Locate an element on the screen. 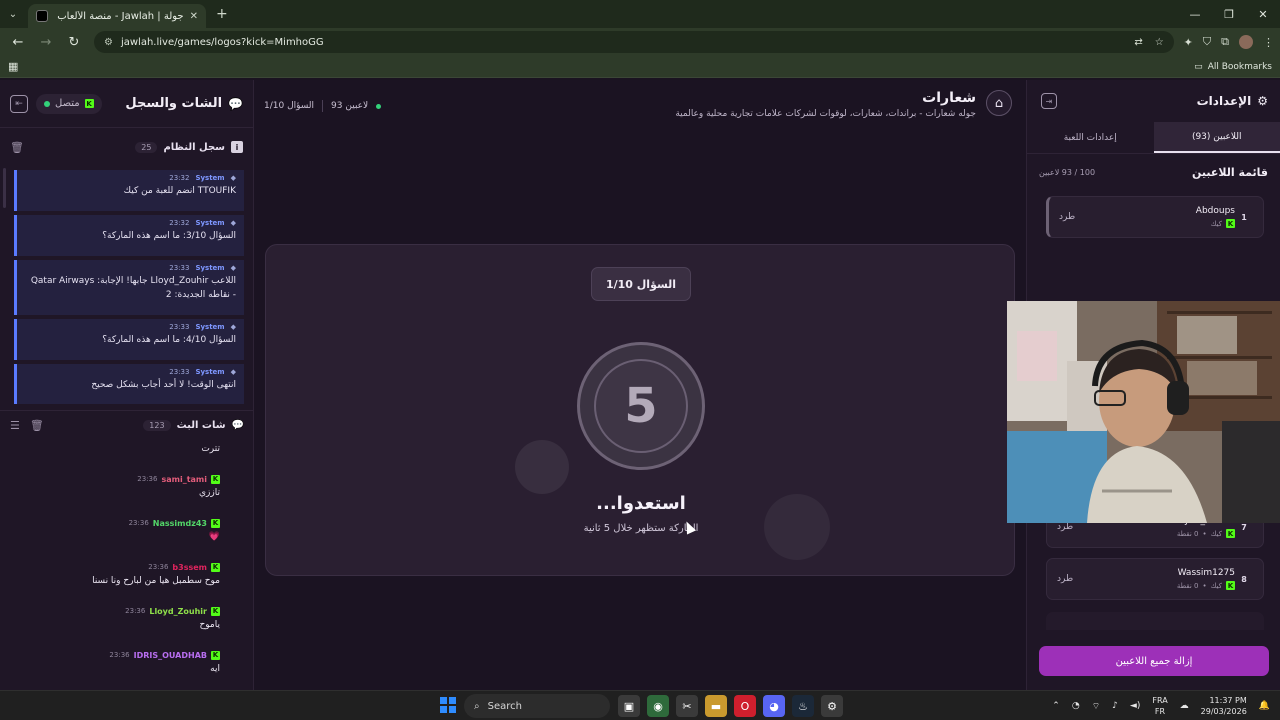 The image size is (1280, 720). collapse-panel-icon: ⇥ is located at coordinates (1049, 101).